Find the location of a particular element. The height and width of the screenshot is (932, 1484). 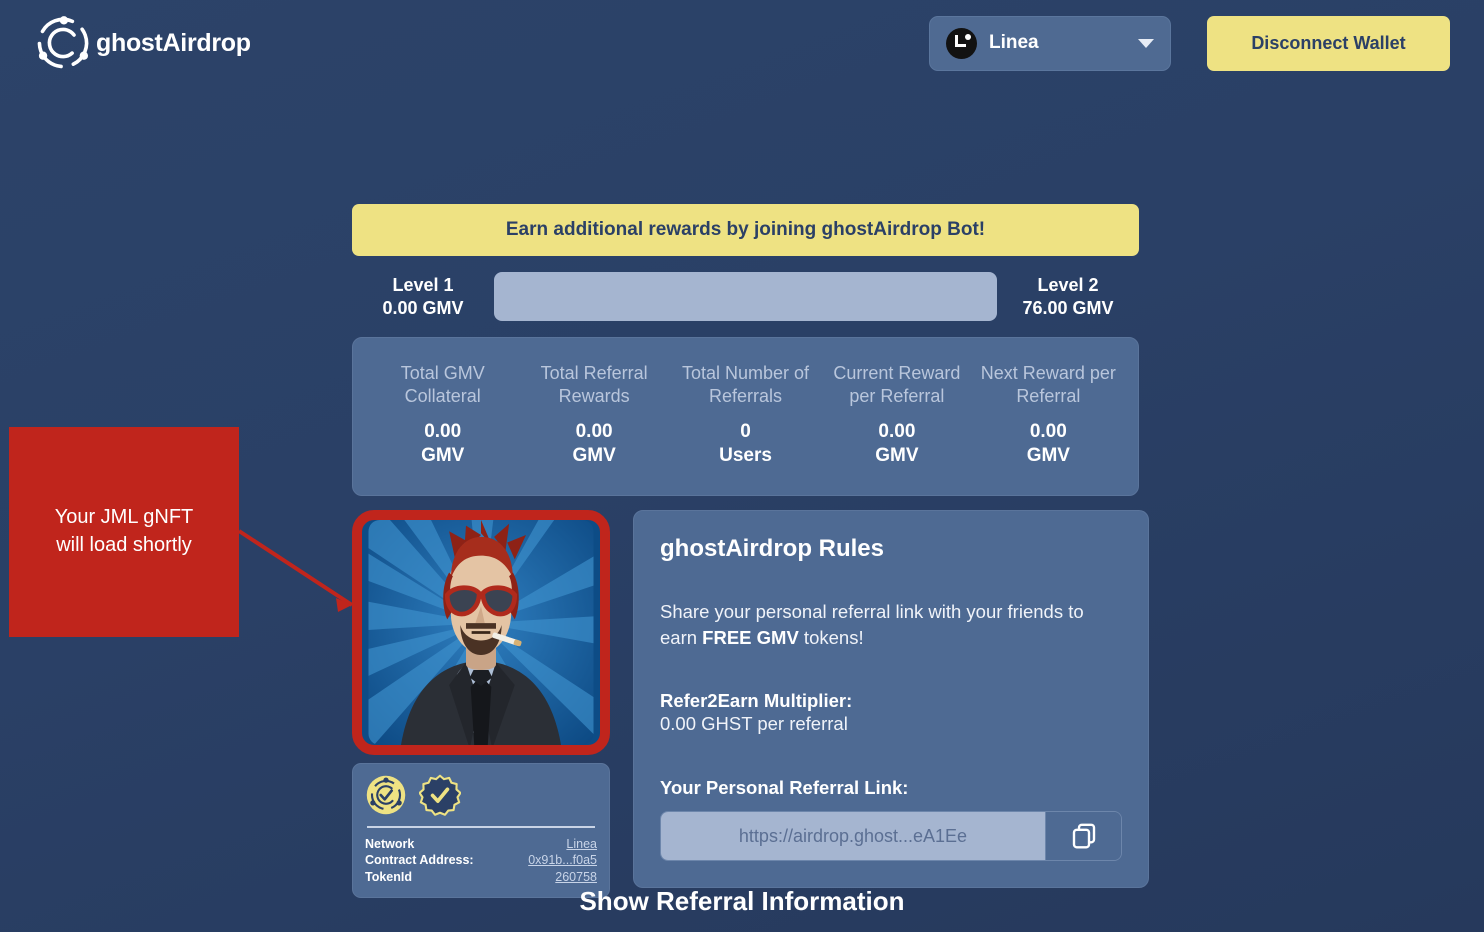

network-selector: Linea is located at coordinates (1050, 43).